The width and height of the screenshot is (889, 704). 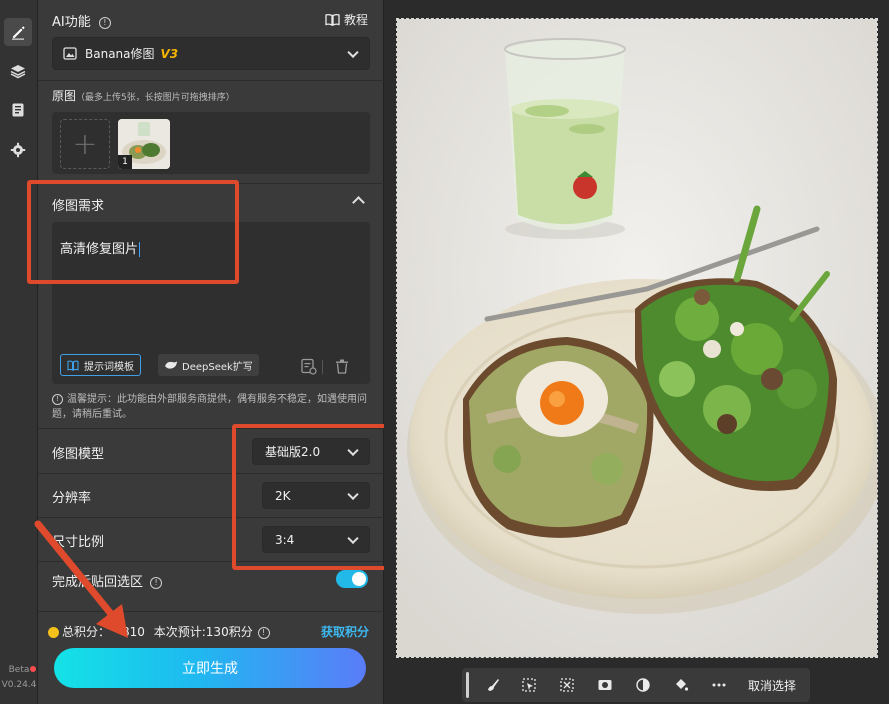 What do you see at coordinates (18, 71) in the screenshot?
I see `layers-icon` at bounding box center [18, 71].